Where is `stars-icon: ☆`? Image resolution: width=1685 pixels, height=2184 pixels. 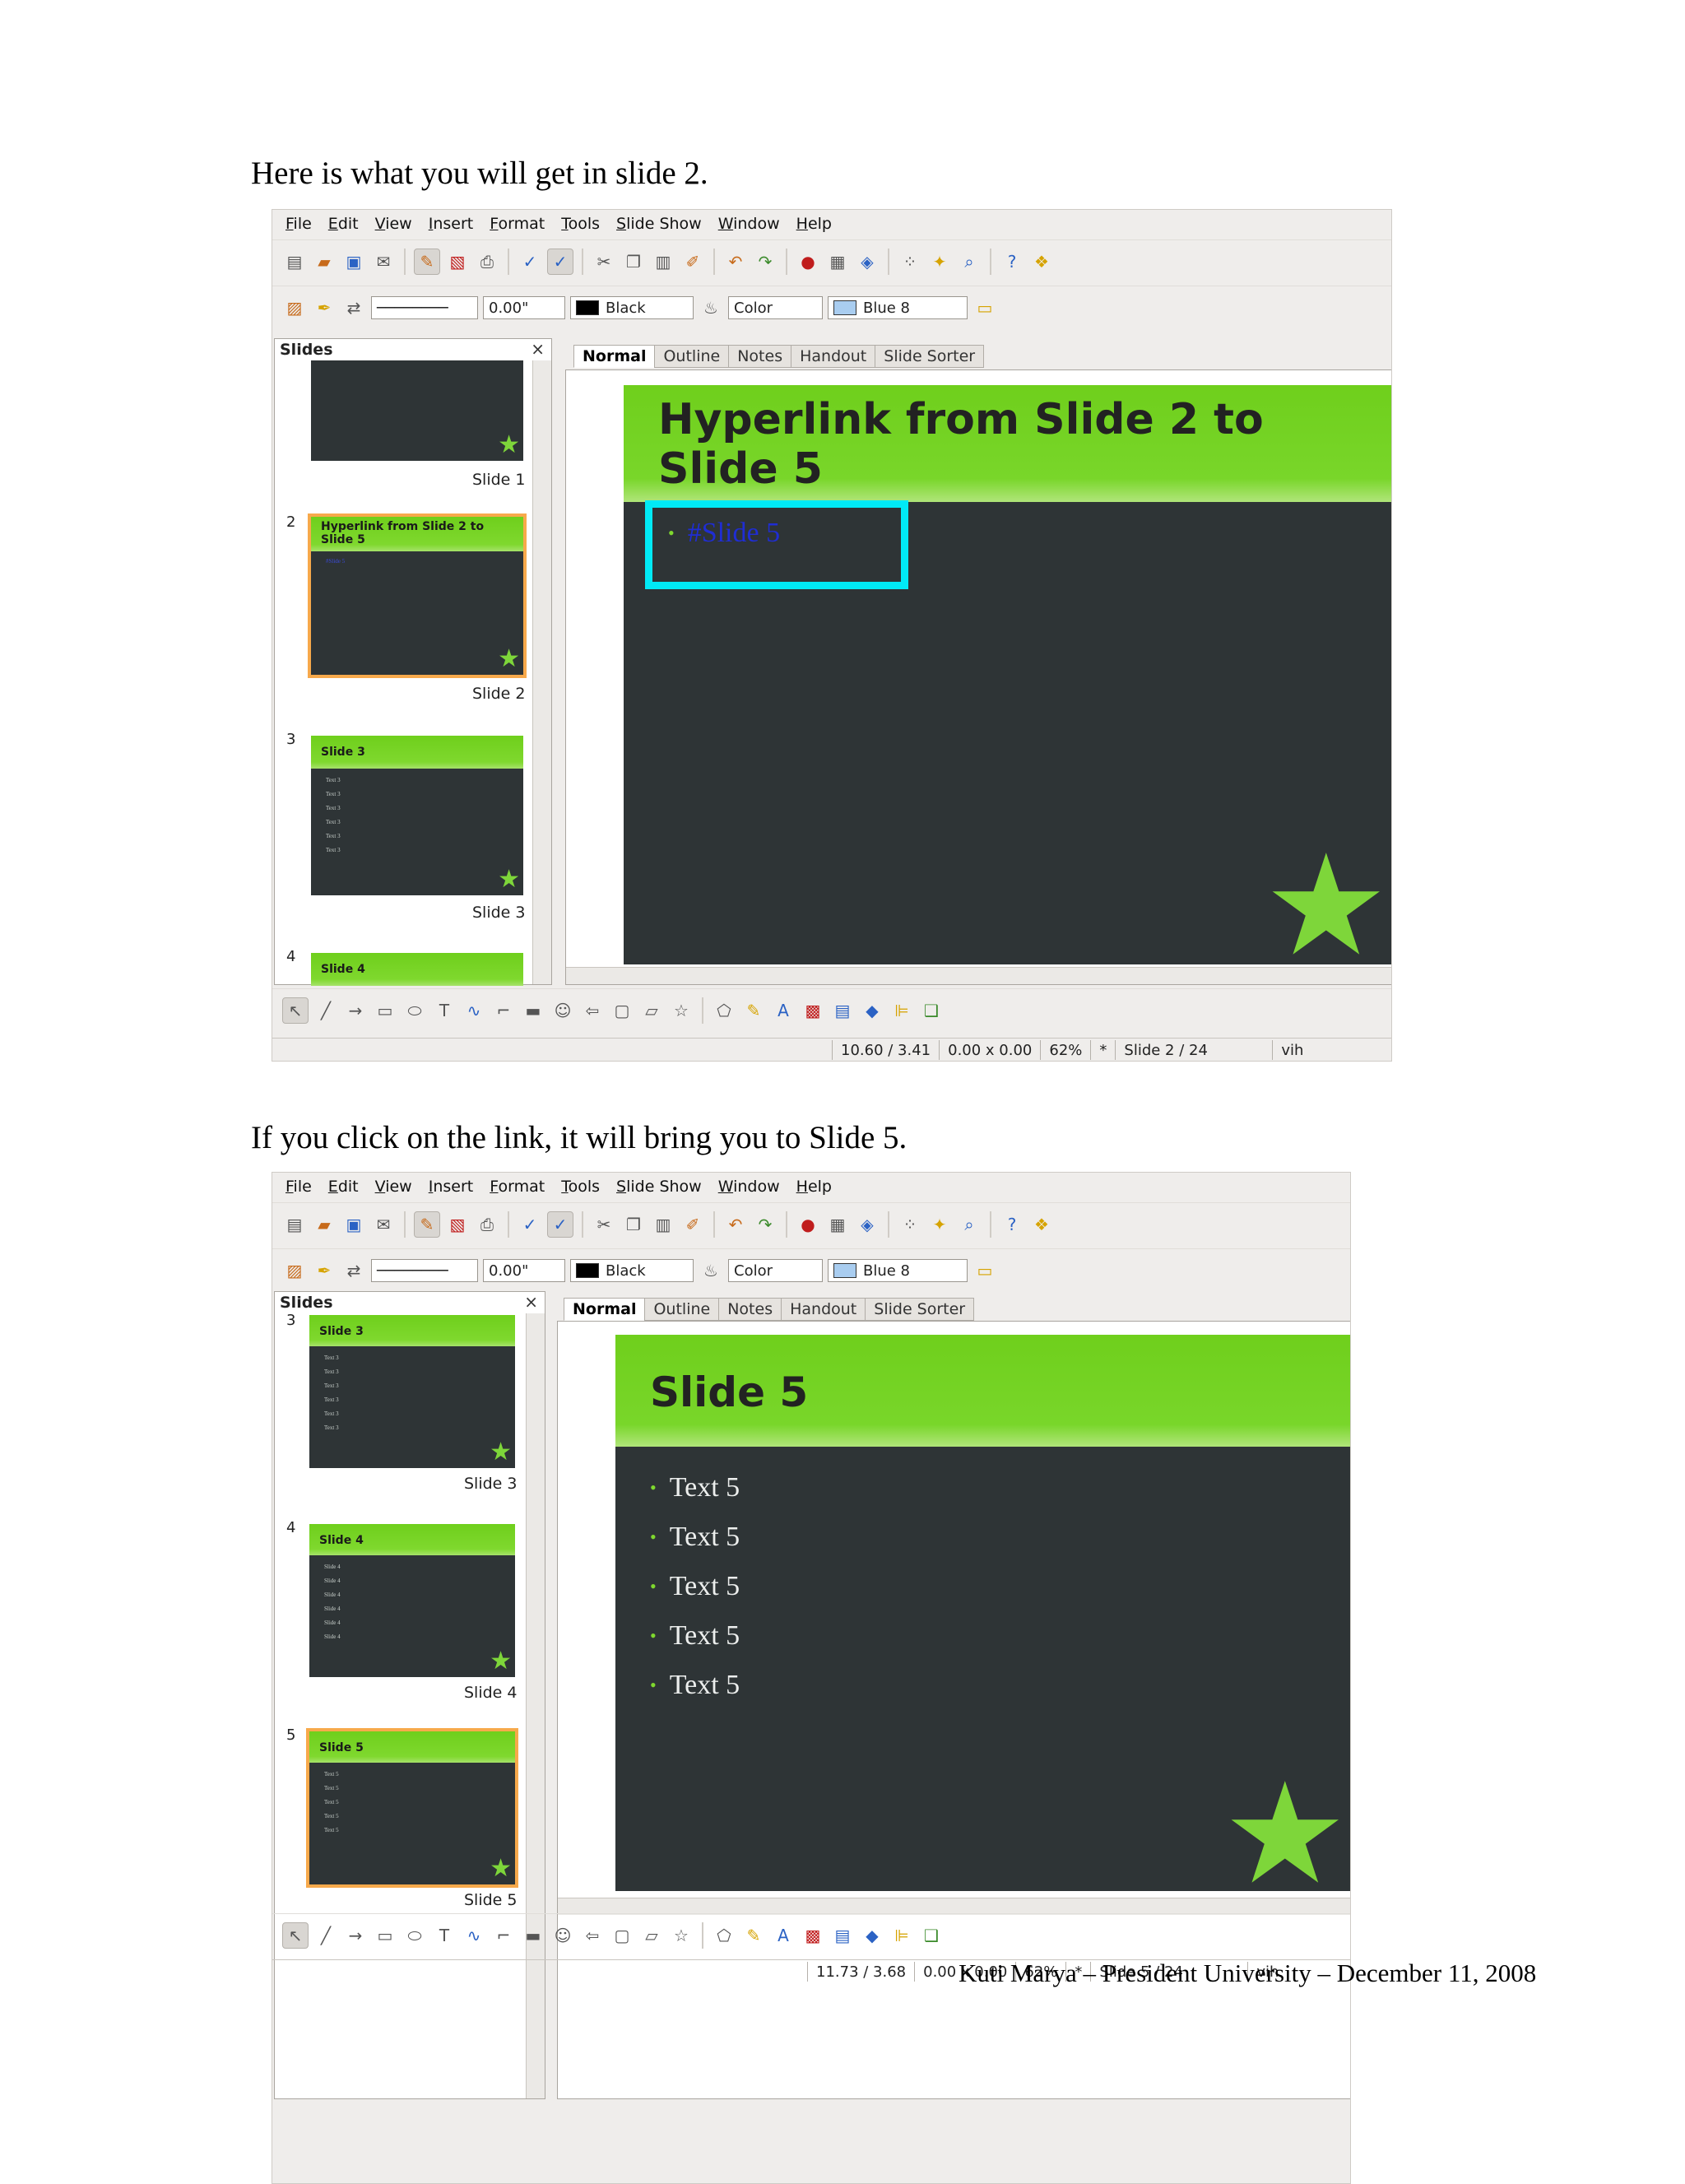
stars-icon: ☆ is located at coordinates (681, 1935).